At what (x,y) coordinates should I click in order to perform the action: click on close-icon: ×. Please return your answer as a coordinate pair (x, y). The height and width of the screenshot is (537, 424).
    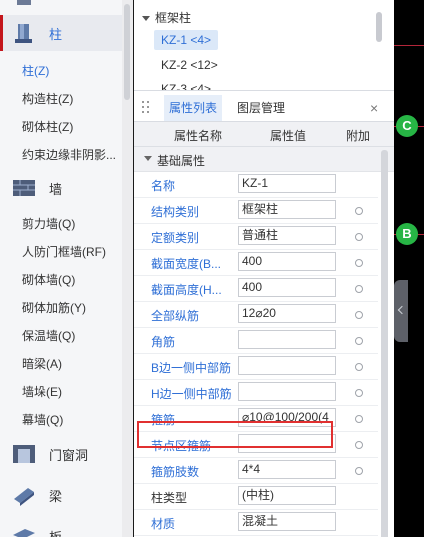
    Looking at the image, I should click on (374, 108).